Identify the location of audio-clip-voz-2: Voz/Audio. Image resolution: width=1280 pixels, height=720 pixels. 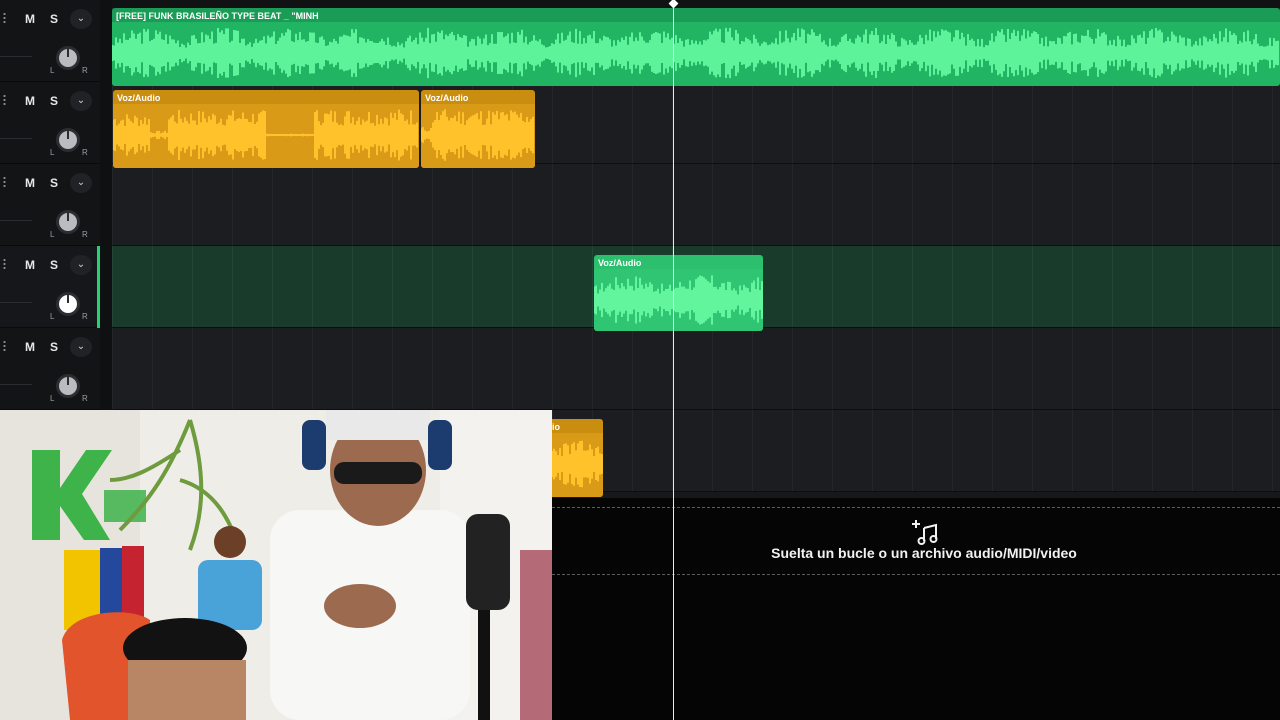
(478, 129).